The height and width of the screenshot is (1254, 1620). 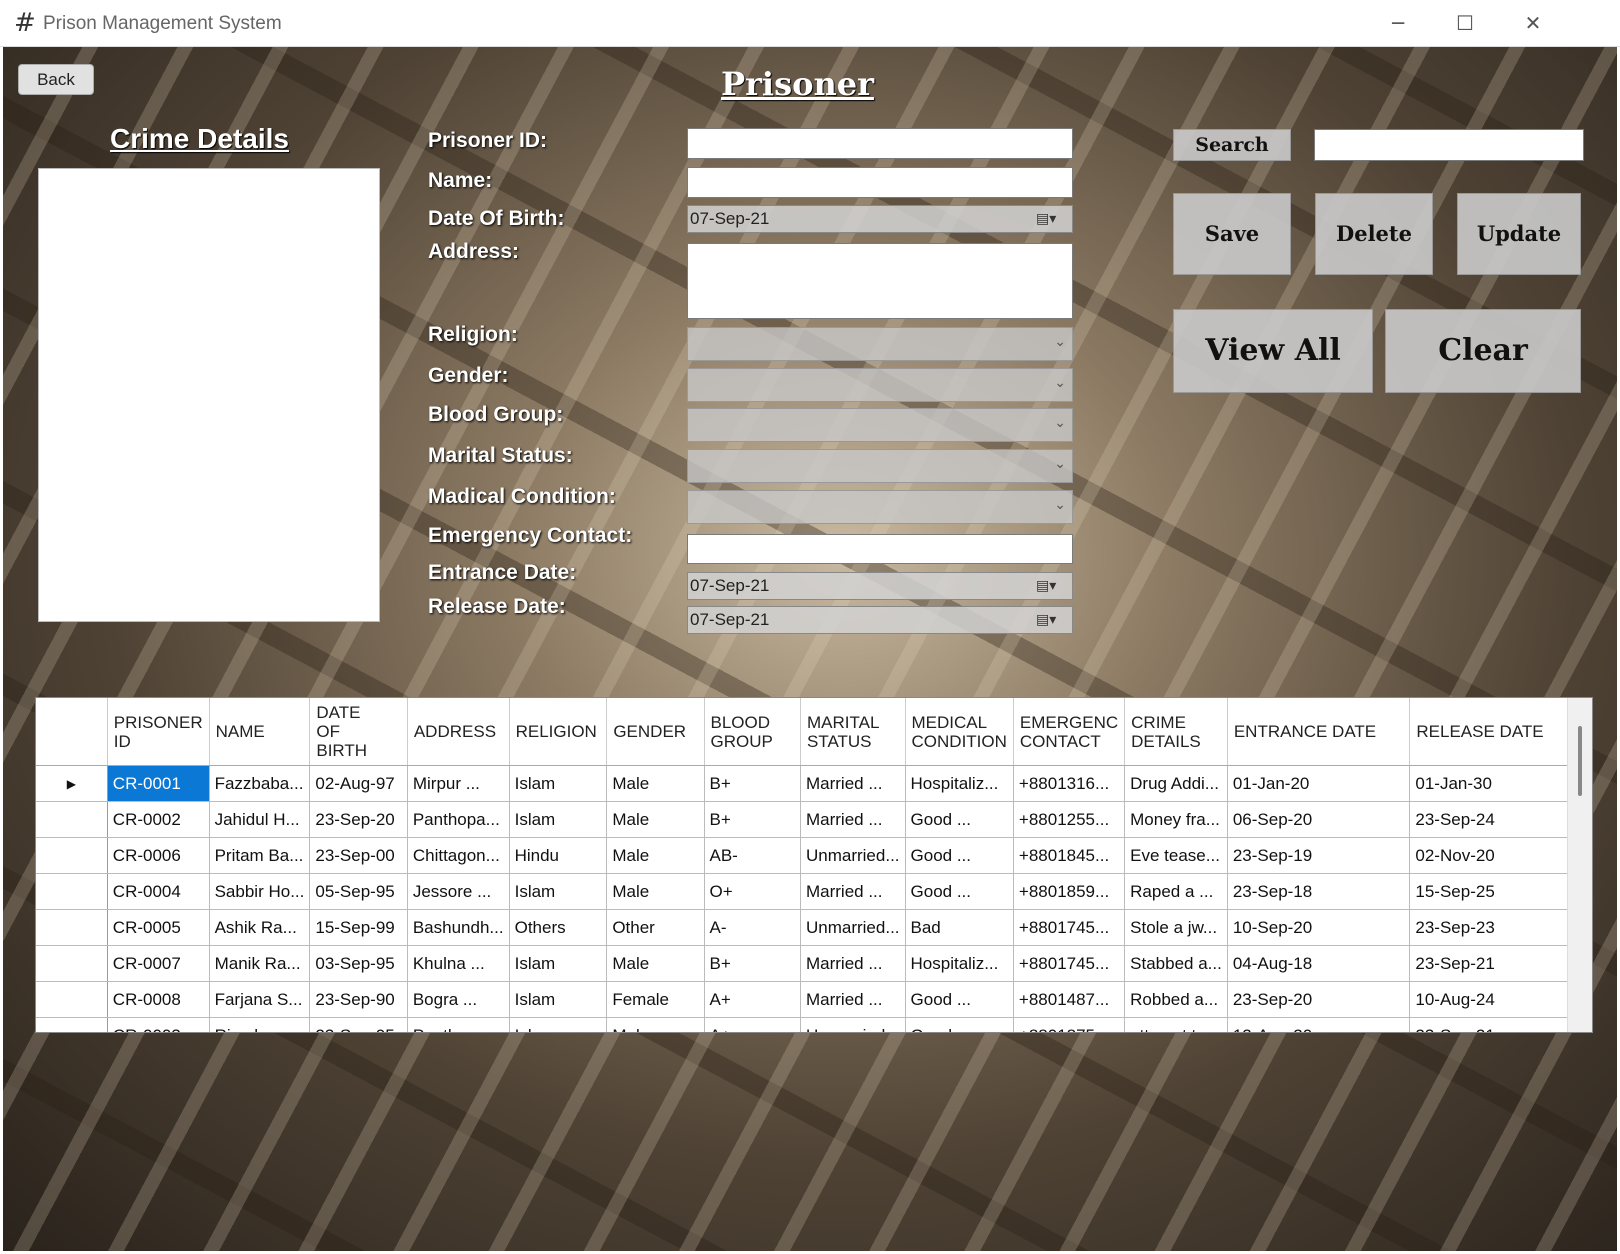 I want to click on table-cell: CR-0007, so click(x=158, y=963).